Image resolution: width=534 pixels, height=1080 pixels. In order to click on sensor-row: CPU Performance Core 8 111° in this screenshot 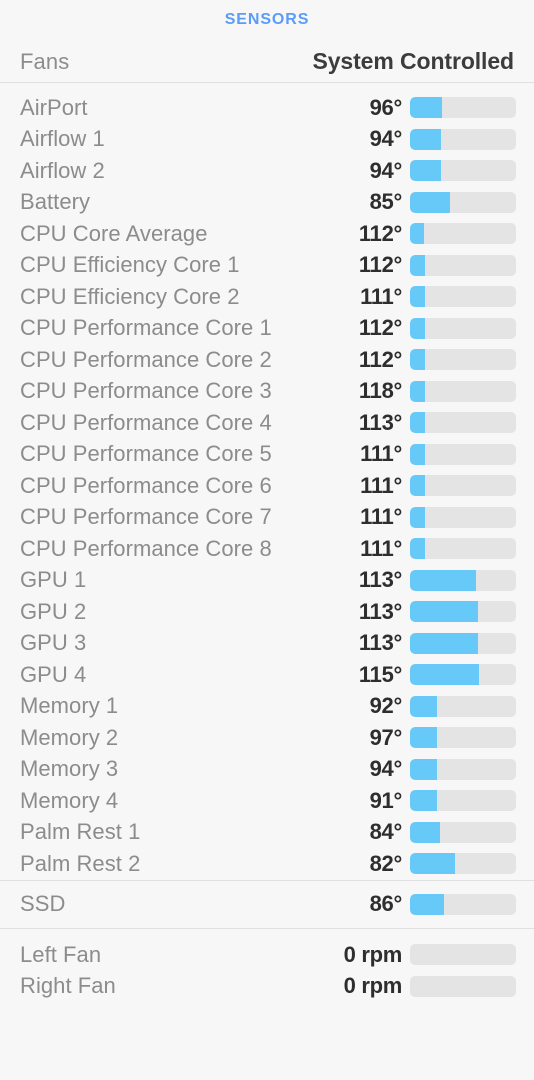, I will do `click(267, 549)`.